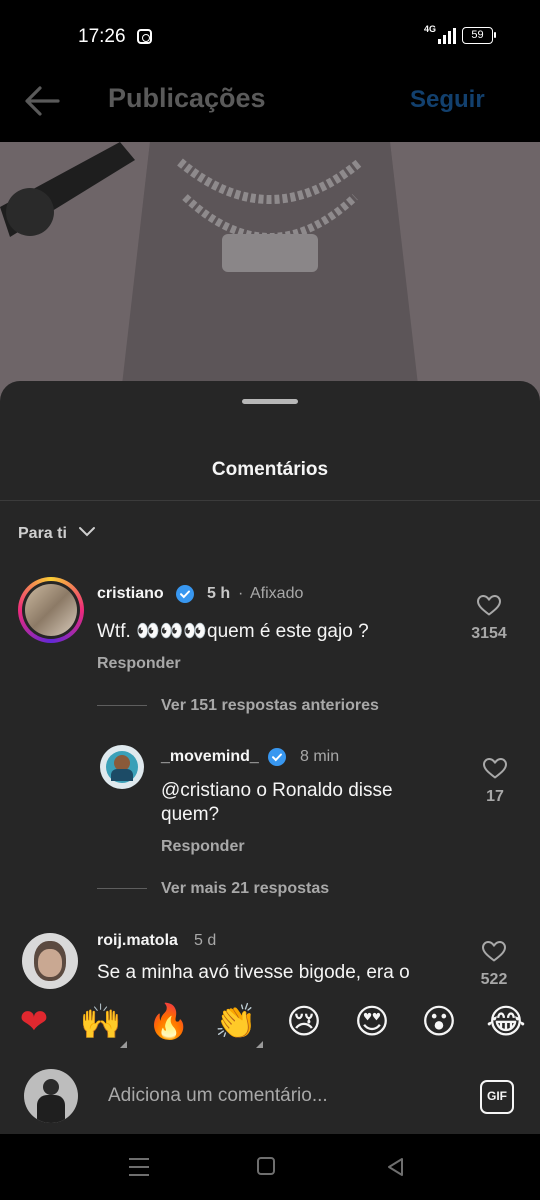  What do you see at coordinates (101, 1022) in the screenshot?
I see `emoji-raising-hands: 🙌` at bounding box center [101, 1022].